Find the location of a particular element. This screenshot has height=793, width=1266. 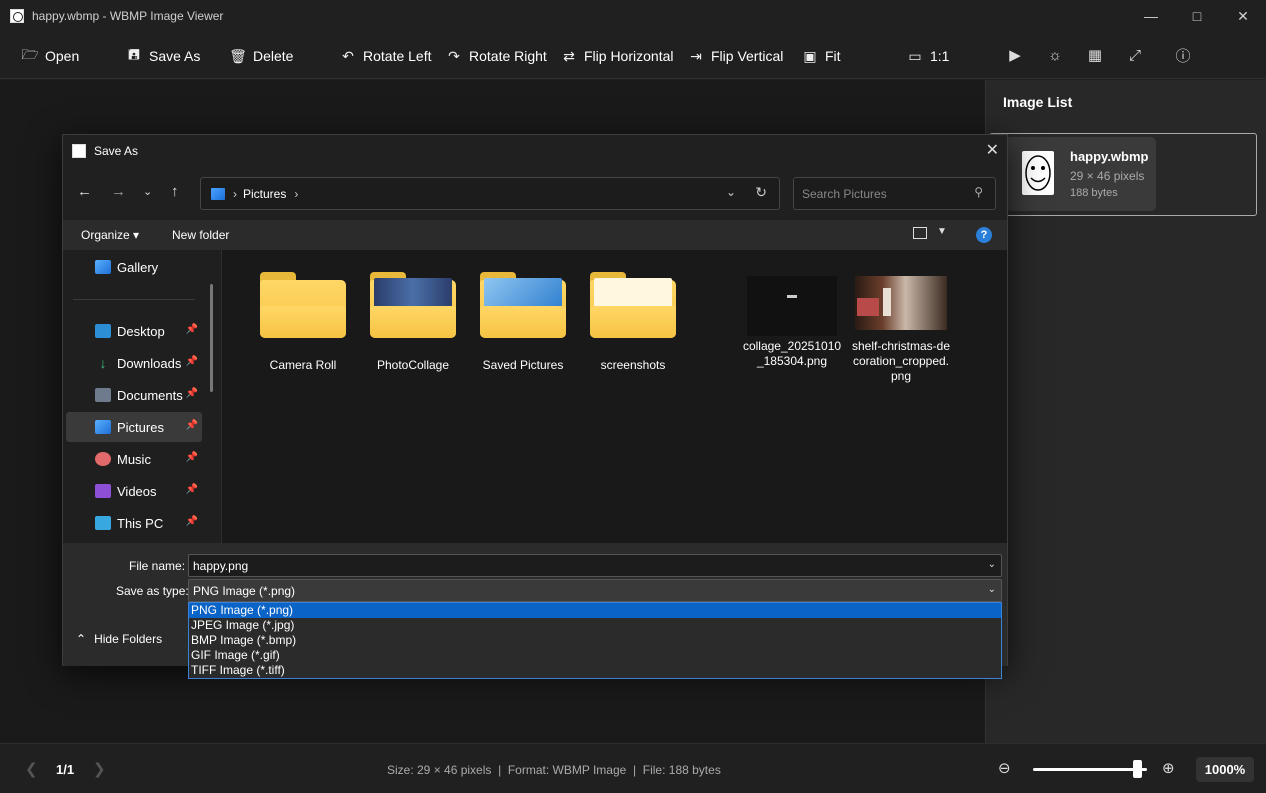

rotate-right-icon: ↷ is located at coordinates (454, 55).